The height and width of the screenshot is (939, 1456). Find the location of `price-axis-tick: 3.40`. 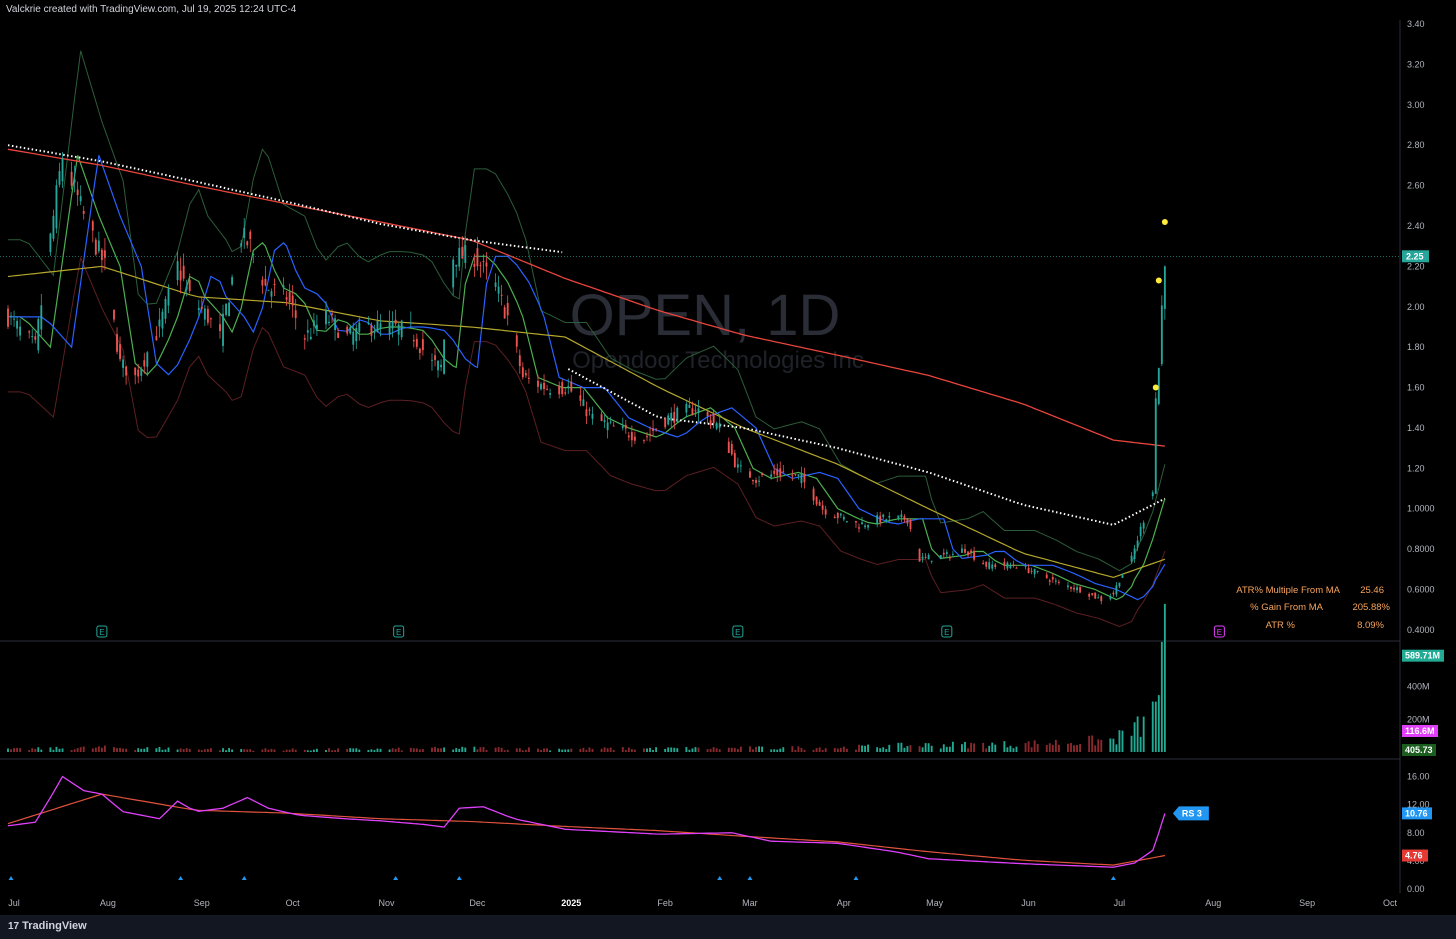

price-axis-tick: 3.40 is located at coordinates (1416, 24).